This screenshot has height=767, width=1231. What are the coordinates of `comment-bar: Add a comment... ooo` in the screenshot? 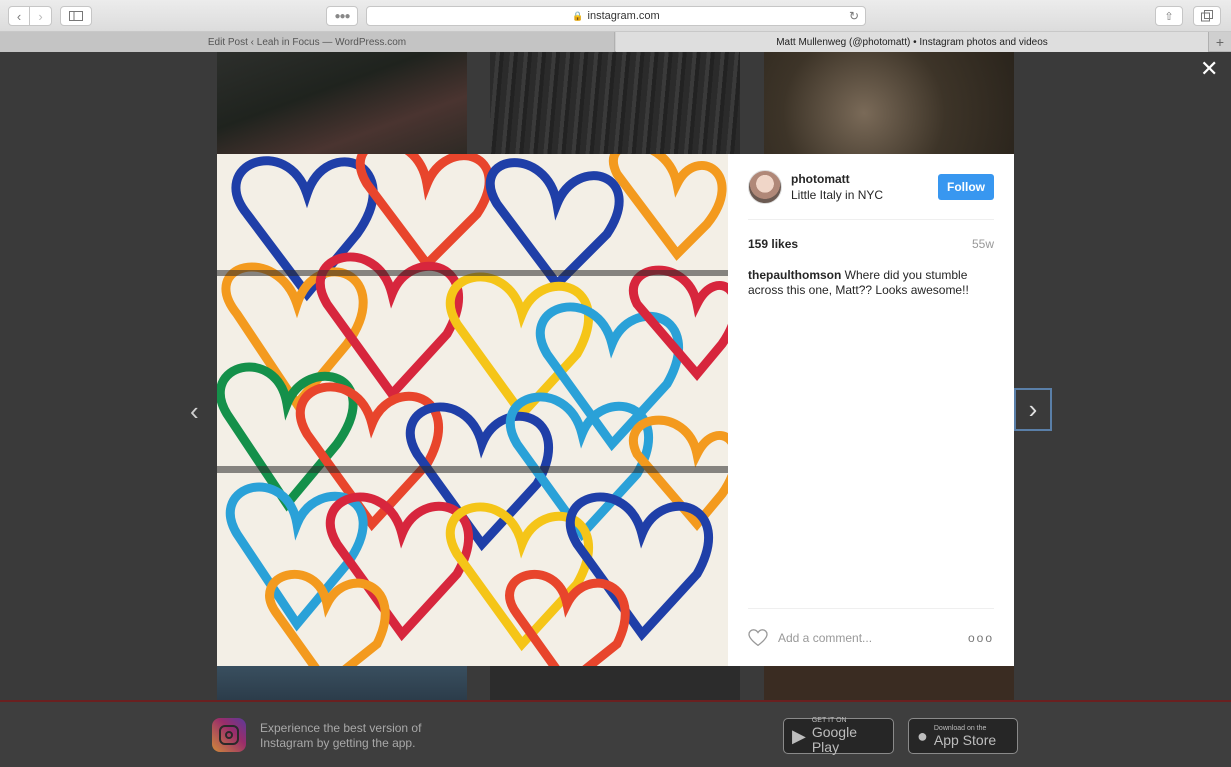 It's located at (871, 637).